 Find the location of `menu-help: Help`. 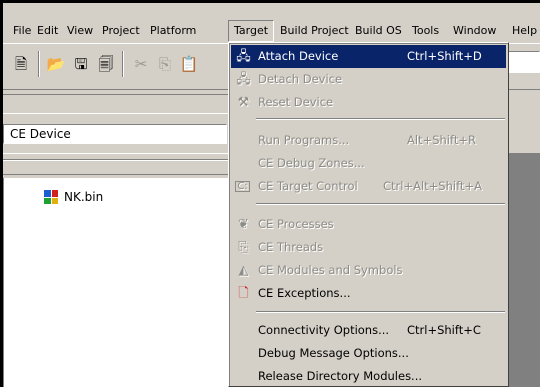

menu-help: Help is located at coordinates (524, 31).